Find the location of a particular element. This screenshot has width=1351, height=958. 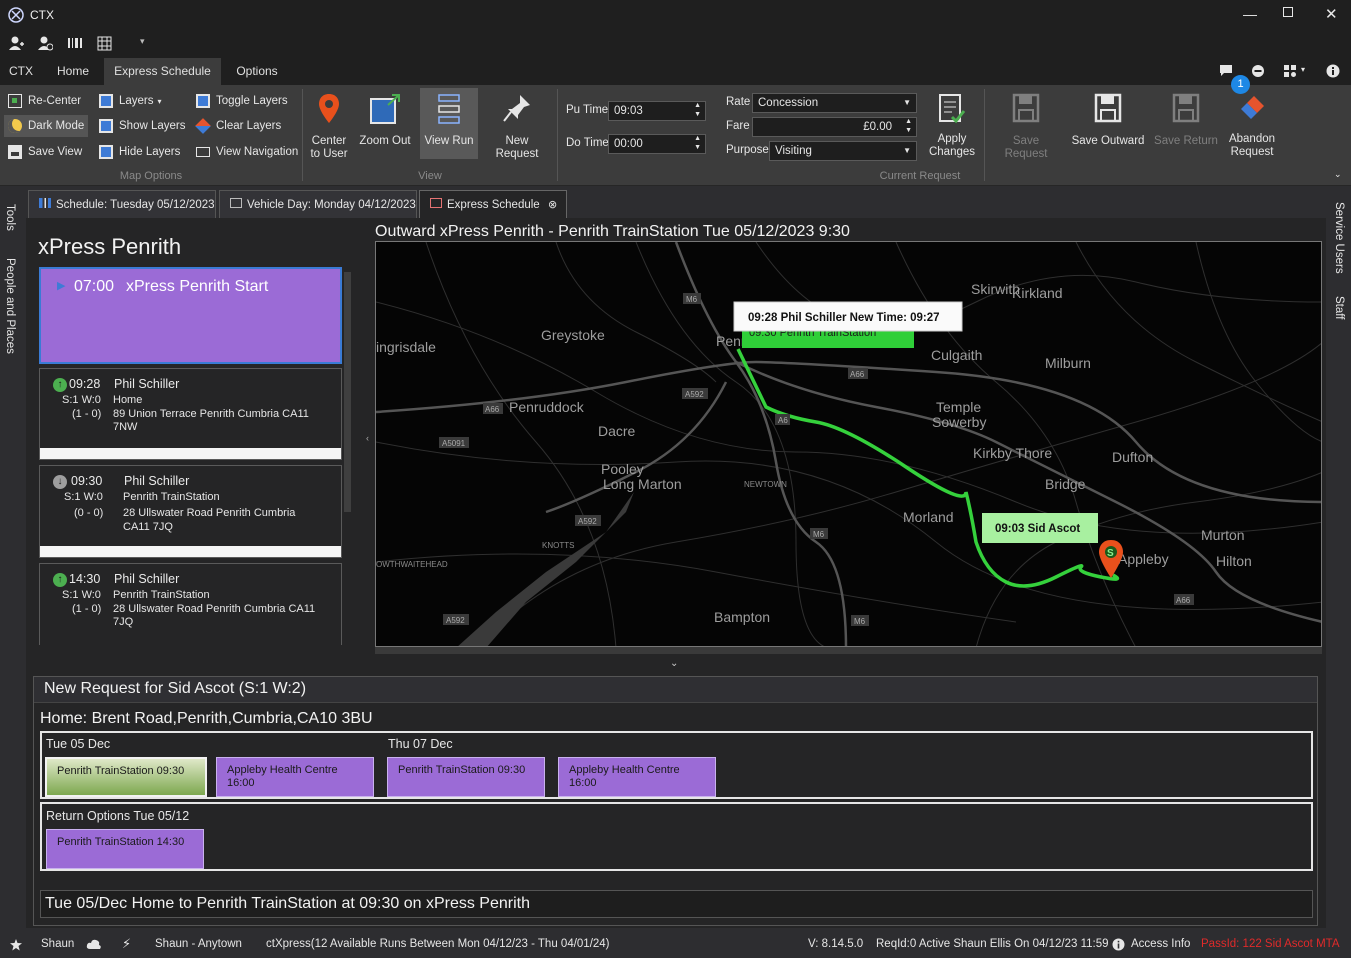

outward-option-selected: Penrith TrainStation 09:30 is located at coordinates (126, 777).